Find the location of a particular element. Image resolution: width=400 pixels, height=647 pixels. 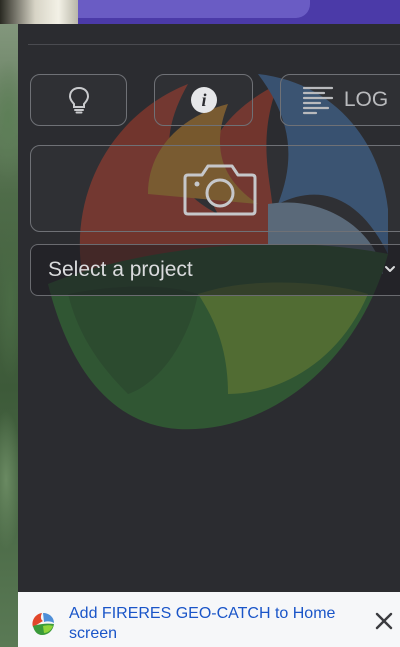

info-glyph: i is located at coordinates (203, 100).